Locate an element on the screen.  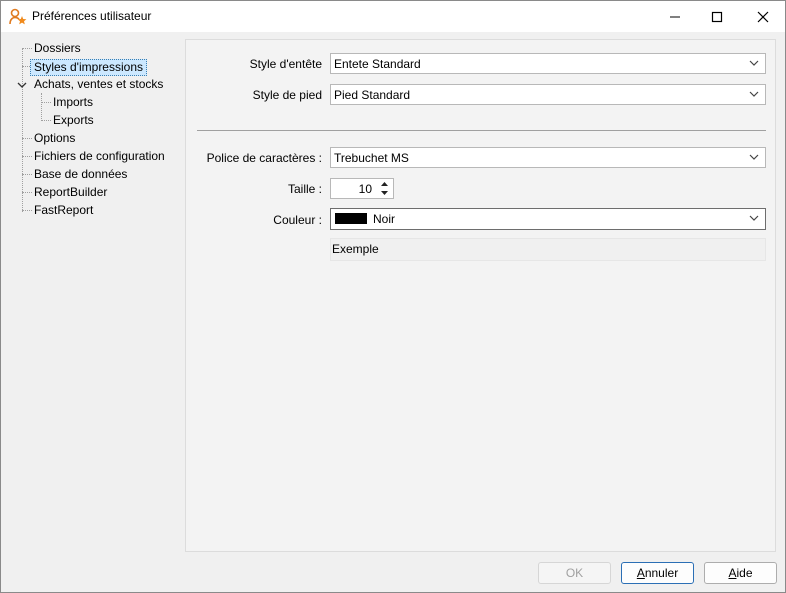
tree-item-achats-ventes-stocks: Achats, ventes et stocks is located at coordinates (98, 84).